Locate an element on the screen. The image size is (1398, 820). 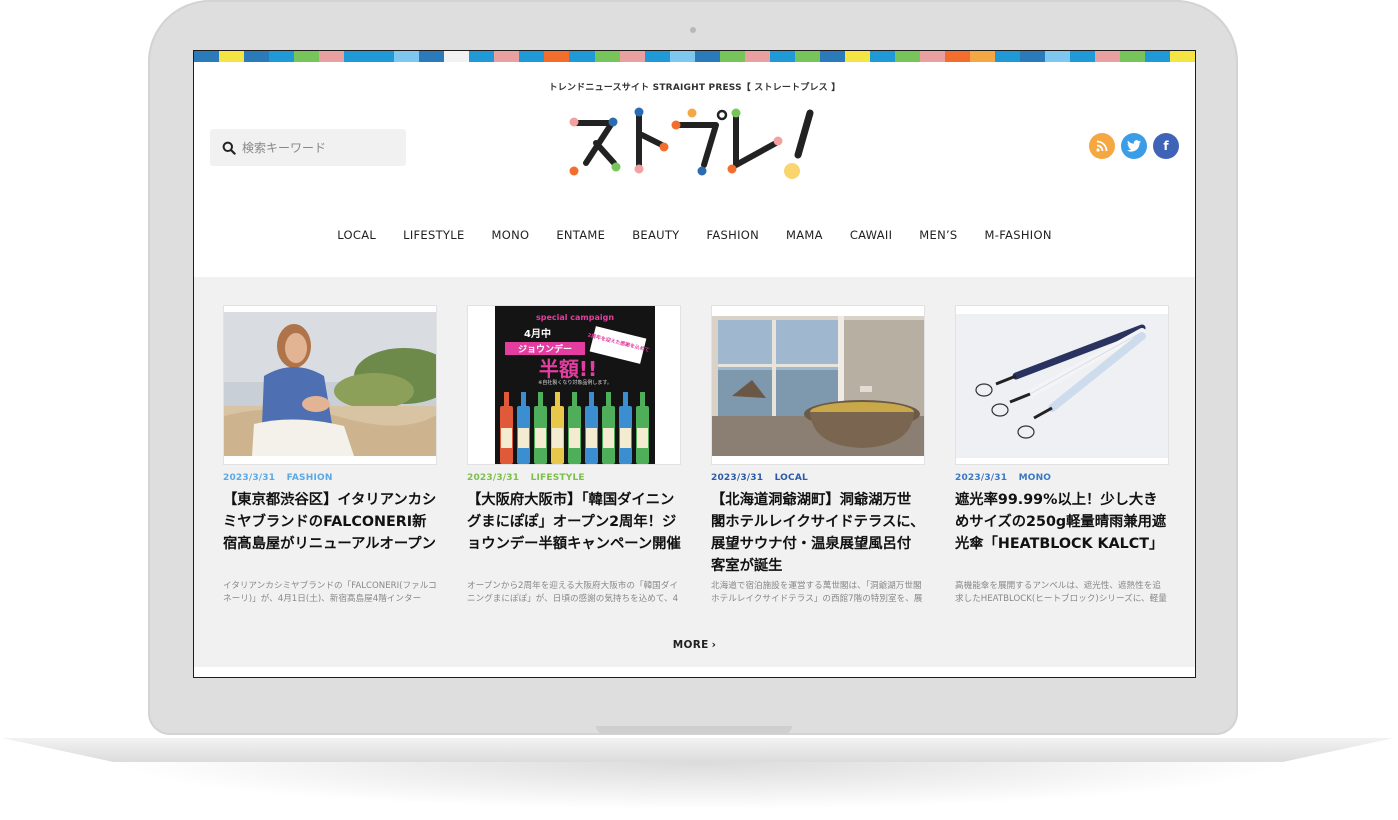
search-icon is located at coordinates (229, 148).